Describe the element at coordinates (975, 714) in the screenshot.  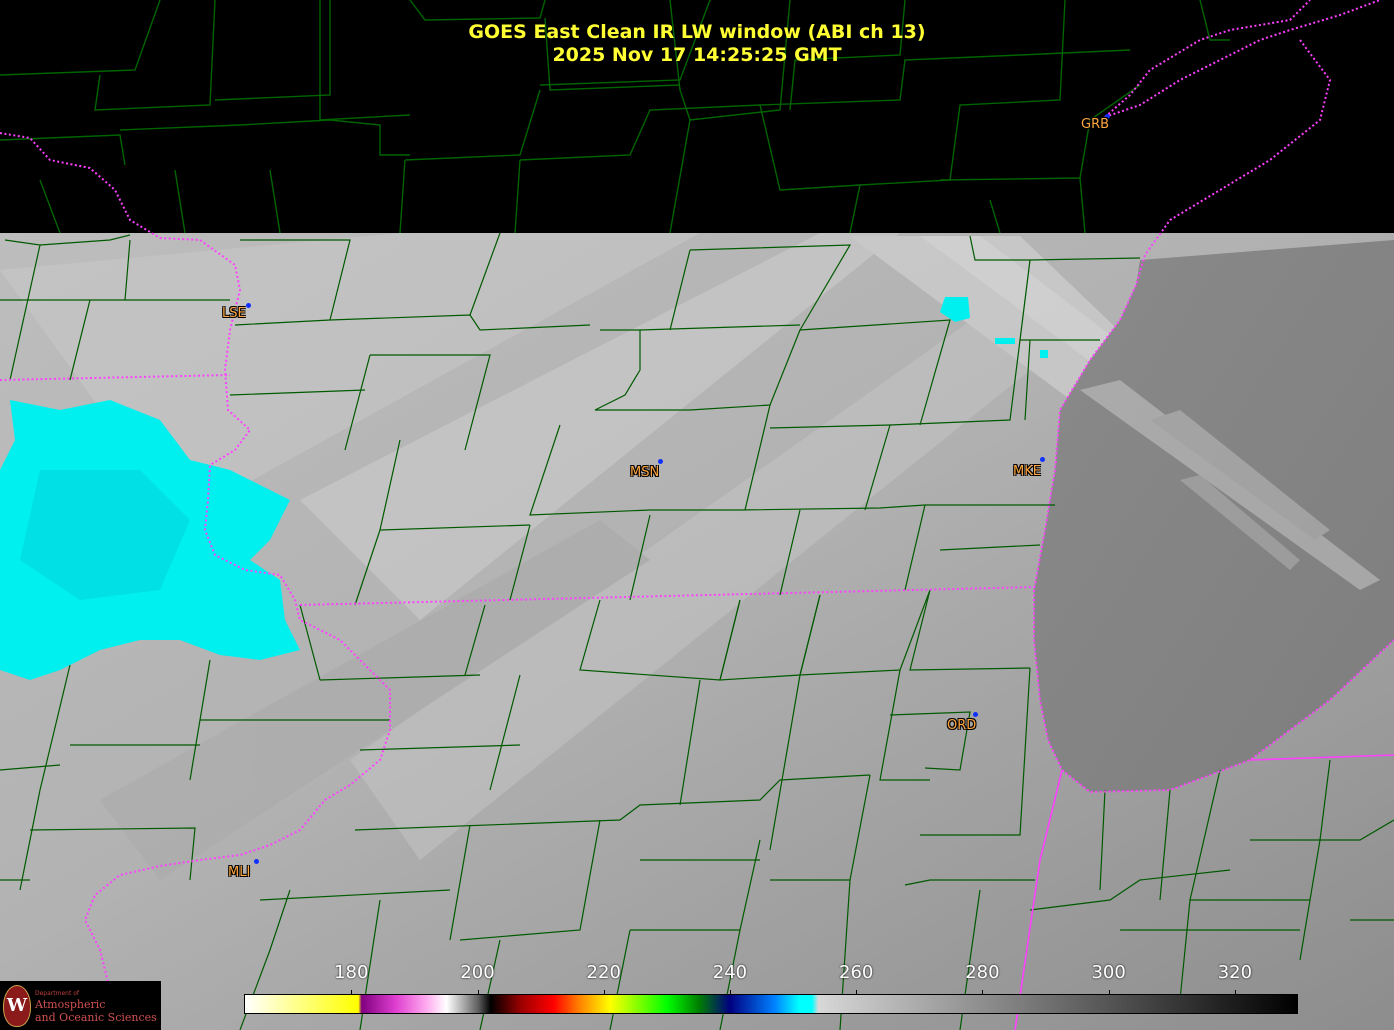
I see `station-dot-ord` at that location.